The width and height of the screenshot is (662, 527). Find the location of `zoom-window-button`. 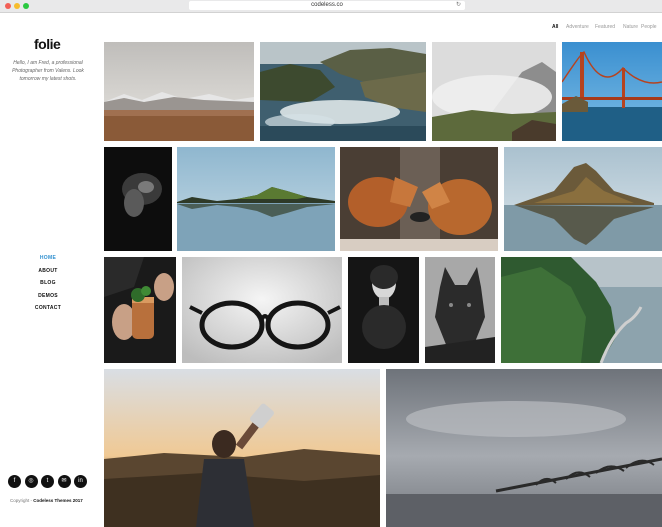

zoom-window-button is located at coordinates (26, 6).